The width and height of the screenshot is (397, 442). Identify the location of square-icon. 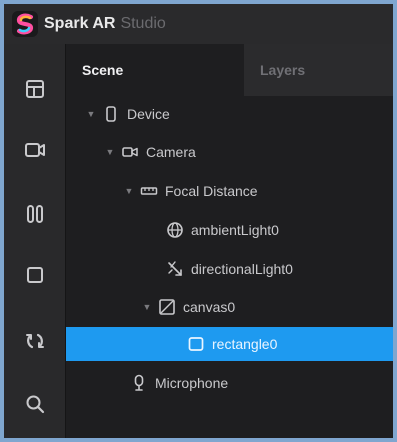
(35, 275).